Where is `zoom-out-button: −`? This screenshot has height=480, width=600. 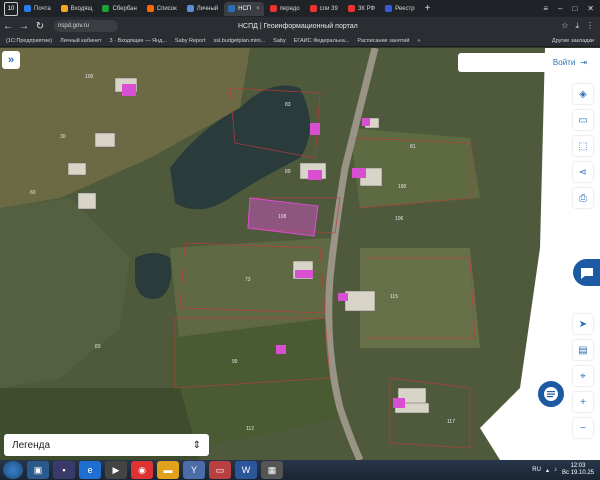
zoom-out-button: − is located at coordinates (583, 428).